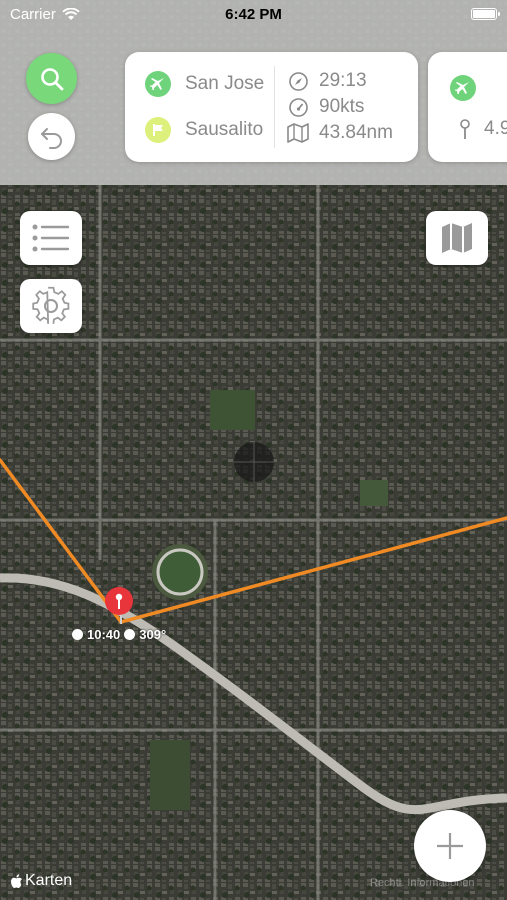  I want to click on speed-row: 90kts, so click(325, 107).